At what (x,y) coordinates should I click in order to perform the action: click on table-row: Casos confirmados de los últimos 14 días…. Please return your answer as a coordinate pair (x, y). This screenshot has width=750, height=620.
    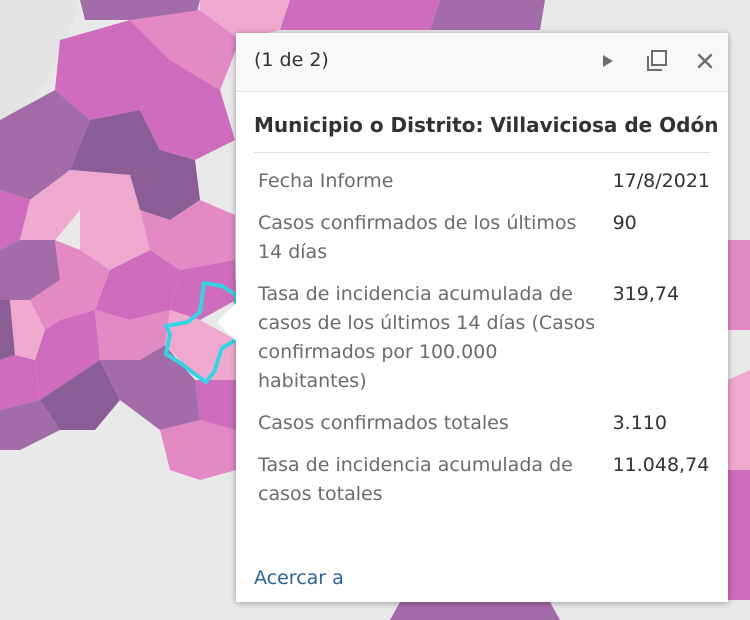
    Looking at the image, I should click on (482, 244).